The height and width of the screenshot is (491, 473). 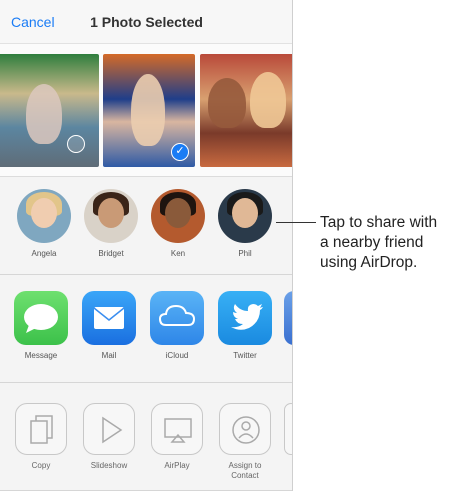 What do you see at coordinates (178, 253) in the screenshot?
I see `person-name: Ken` at bounding box center [178, 253].